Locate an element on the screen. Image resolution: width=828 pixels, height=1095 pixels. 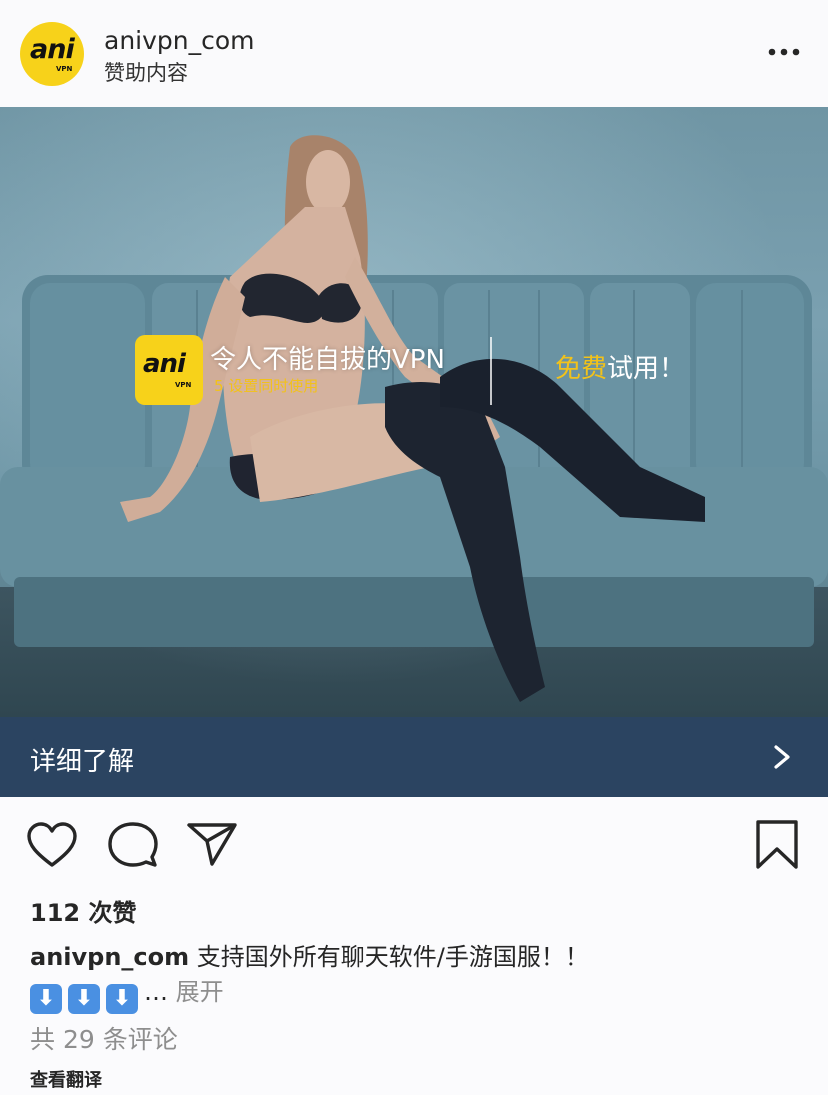
avatar-logo-text: ani is located at coordinates (52, 49).